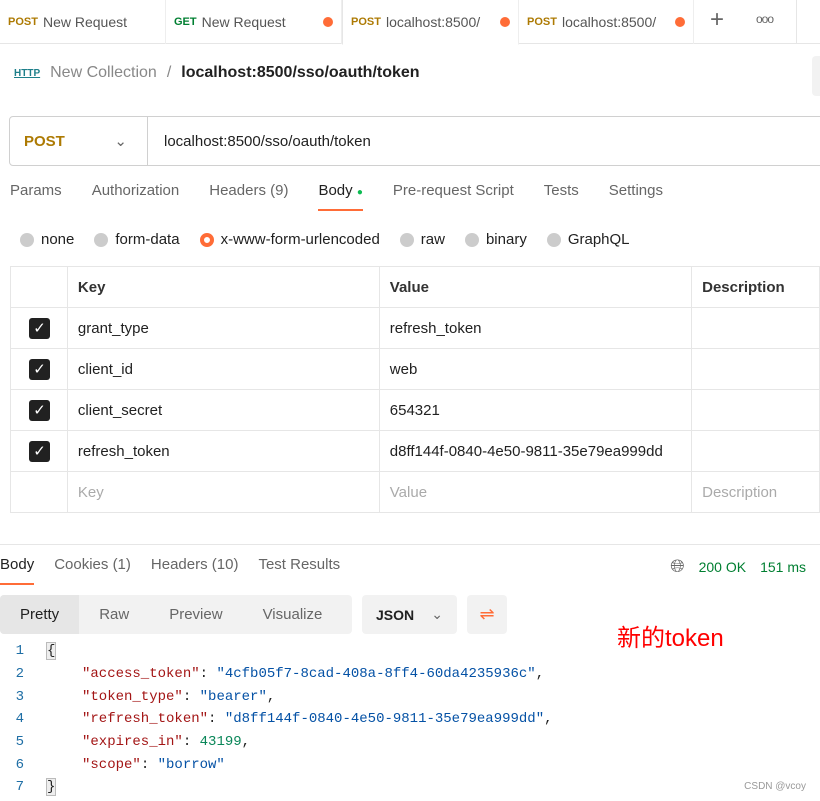 Image resolution: width=820 pixels, height=801 pixels. I want to click on table-header: Key Value Description, so click(415, 287).